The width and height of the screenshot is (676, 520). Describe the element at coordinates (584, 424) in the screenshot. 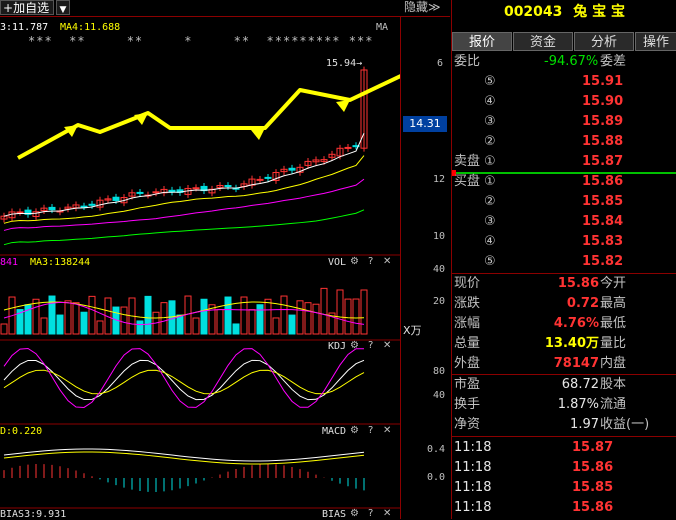

I see `quote2-value: 1.97` at that location.